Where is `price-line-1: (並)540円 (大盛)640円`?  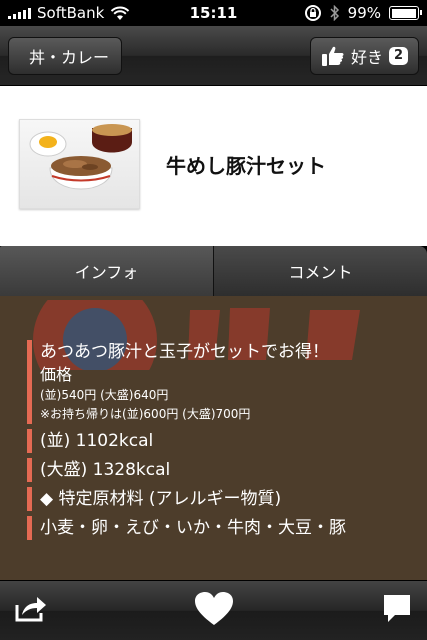
price-line-1: (並)540円 (大盛)640円 is located at coordinates (104, 395).